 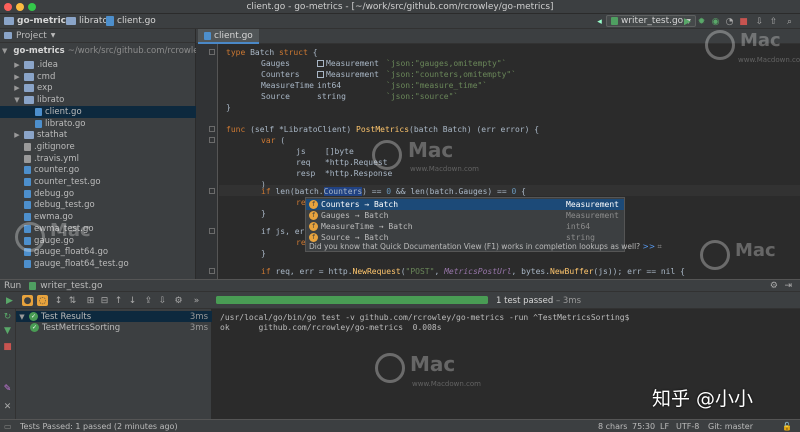 What do you see at coordinates (98, 111) in the screenshot?
I see `project-file-item: client.go` at bounding box center [98, 111].